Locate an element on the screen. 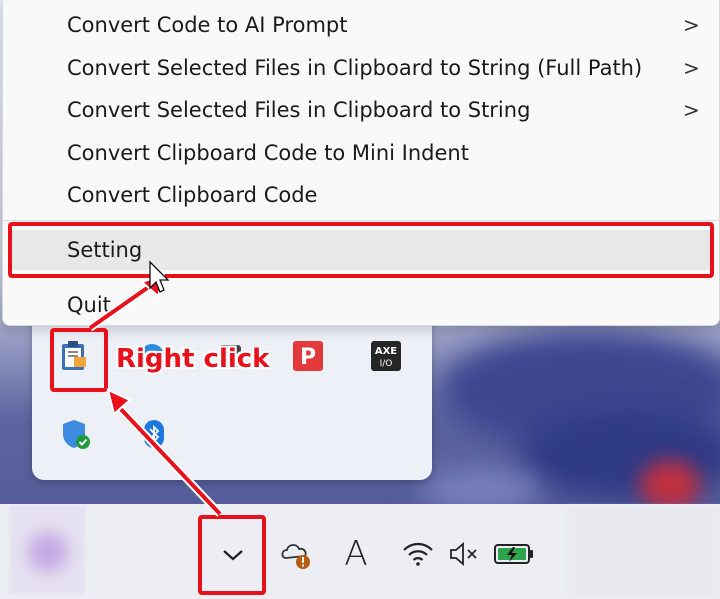 This screenshot has height=599, width=720. menu-item-label: Quit is located at coordinates (89, 305).